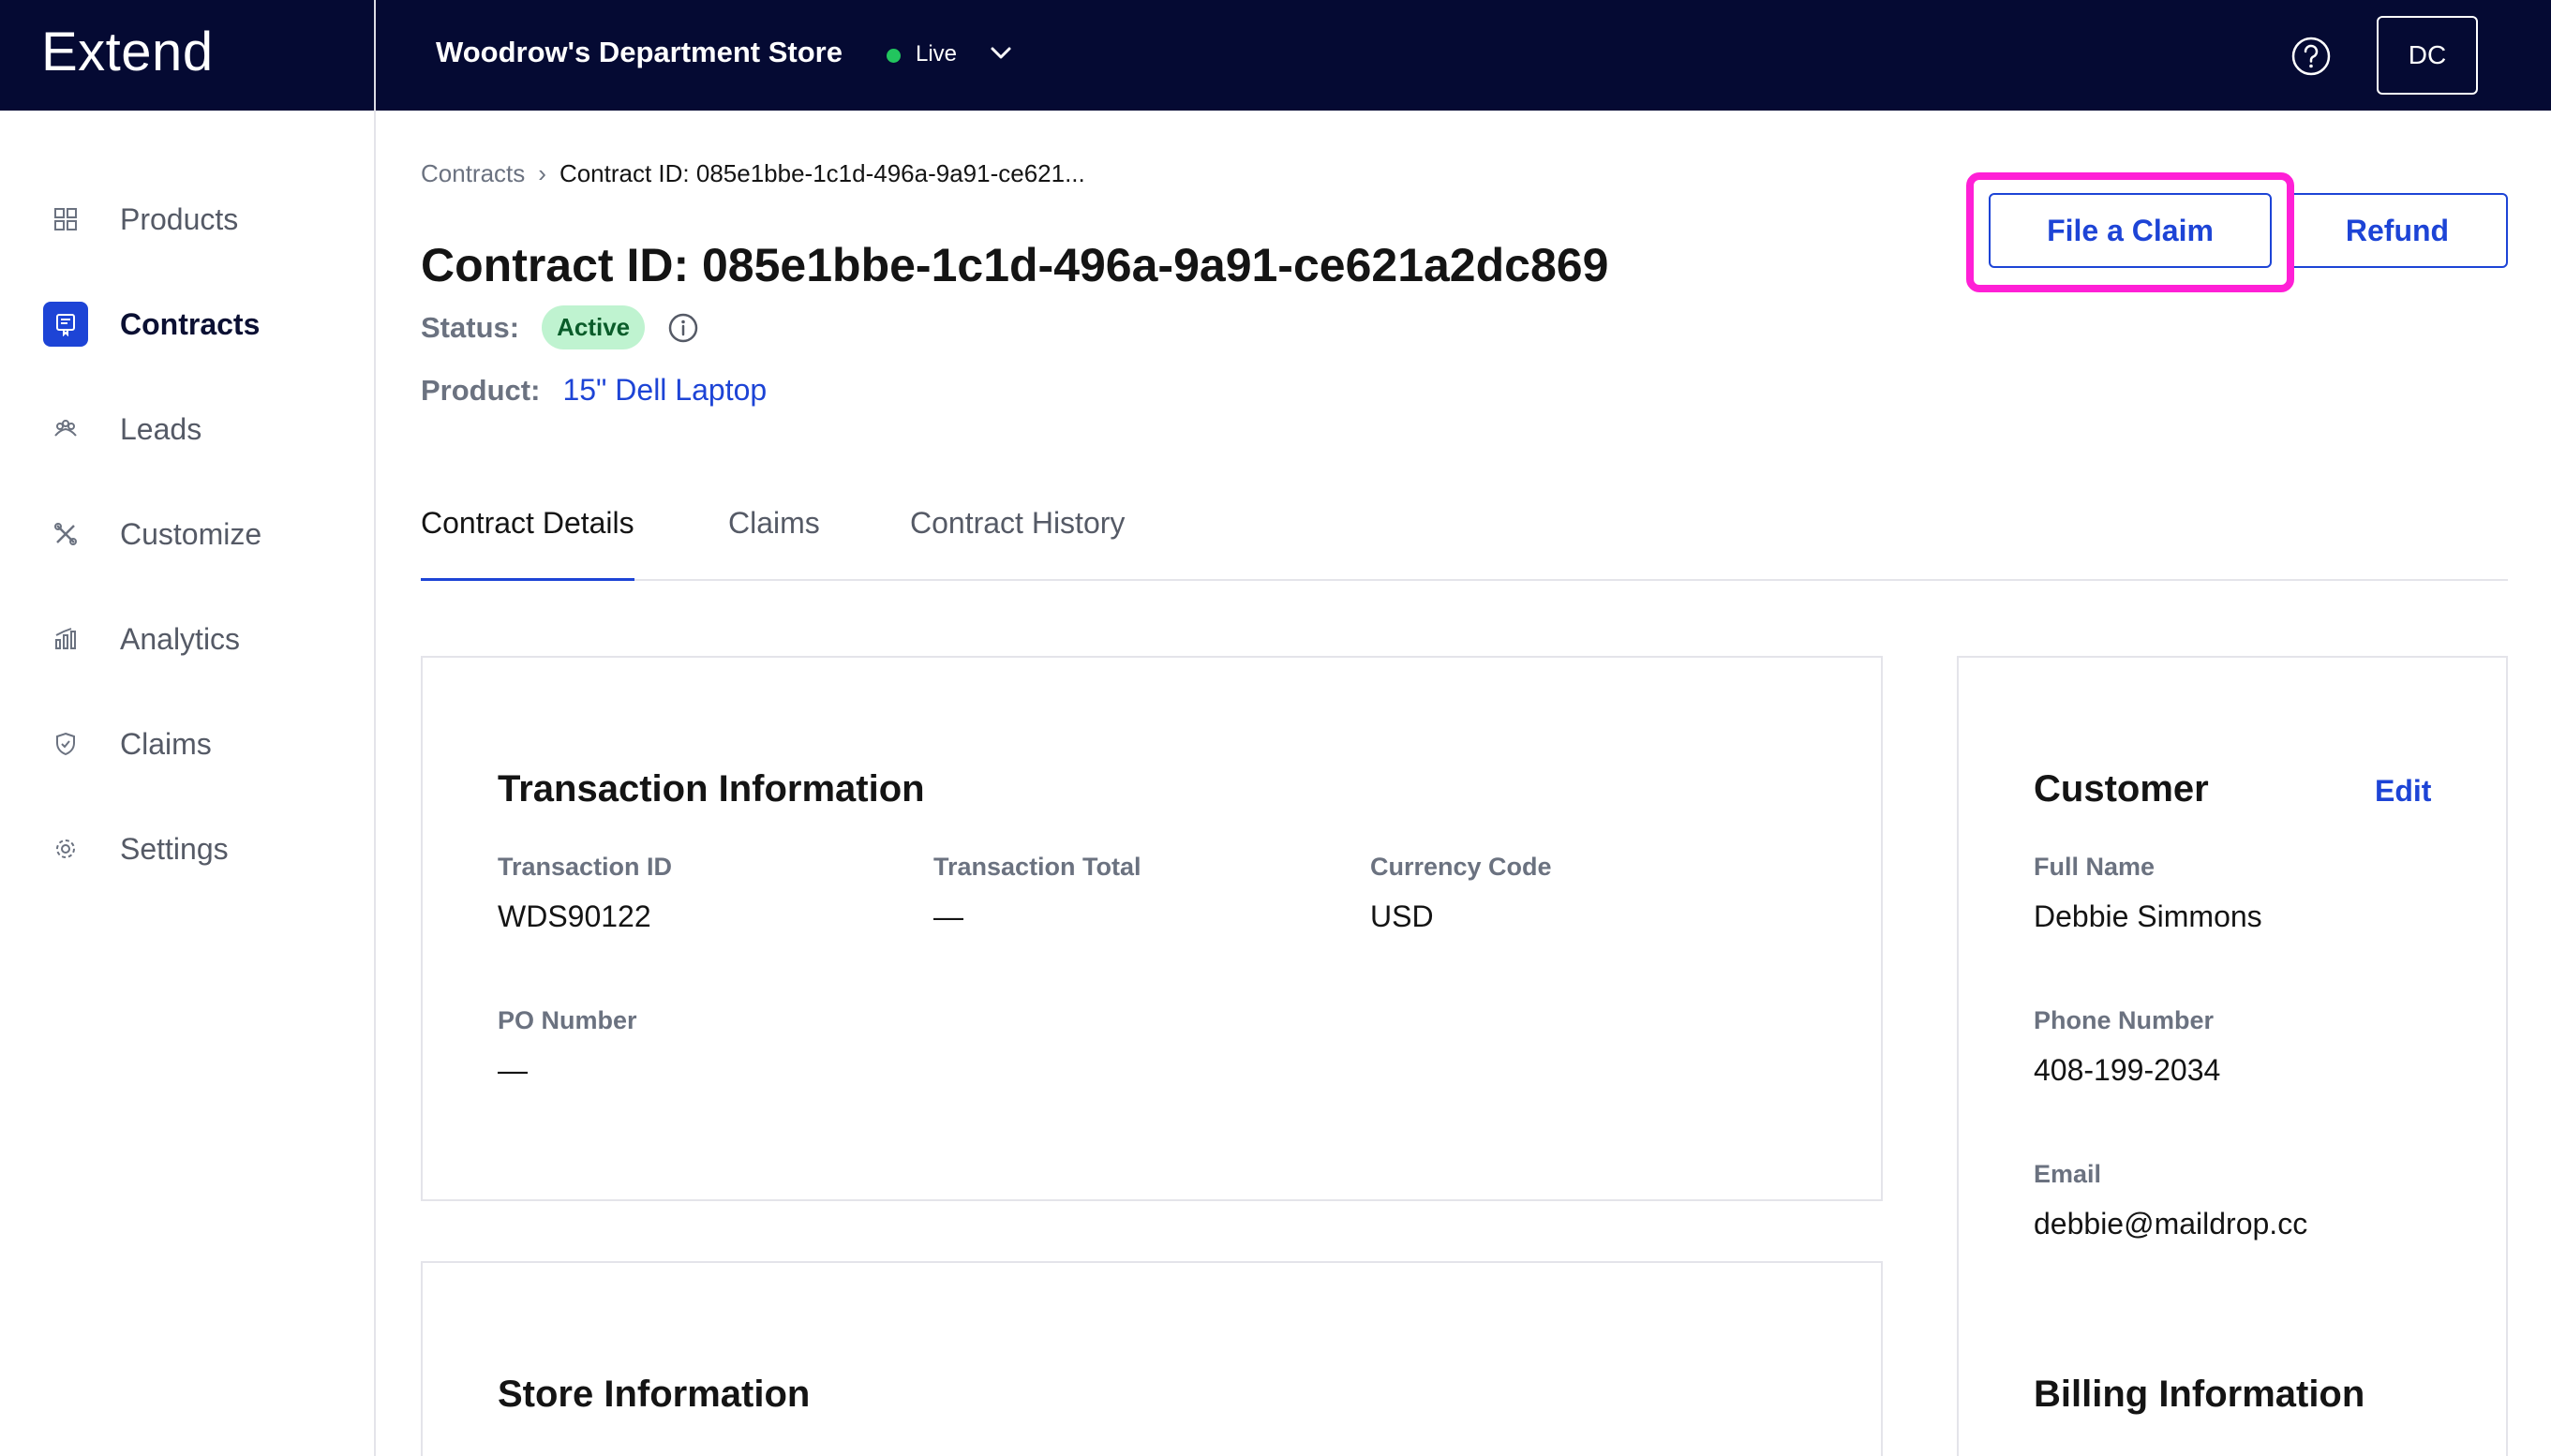 This screenshot has height=1456, width=2551. I want to click on brand-logo: Extend, so click(128, 52).